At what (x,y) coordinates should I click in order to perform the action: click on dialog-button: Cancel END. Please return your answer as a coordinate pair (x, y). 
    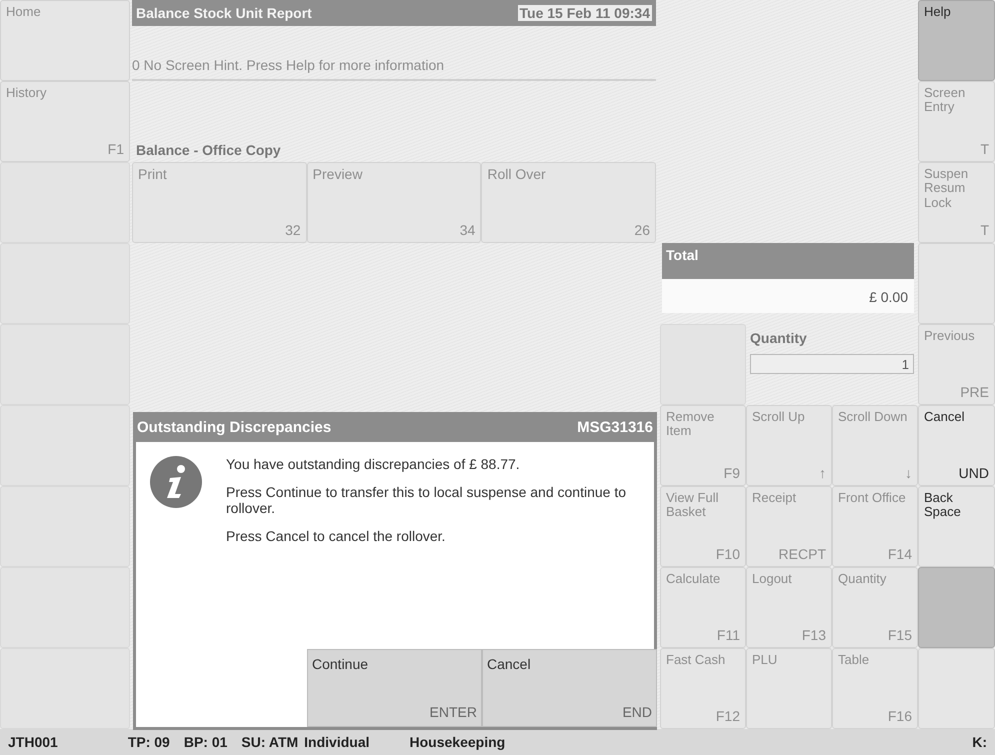
    Looking at the image, I should click on (569, 688).